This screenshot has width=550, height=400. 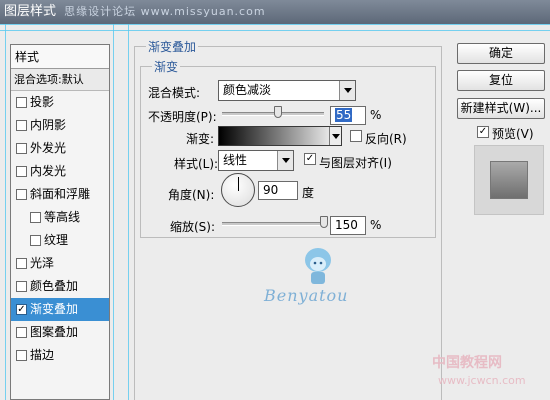 What do you see at coordinates (275, 24) in the screenshot?
I see `guide-line-h-top` at bounding box center [275, 24].